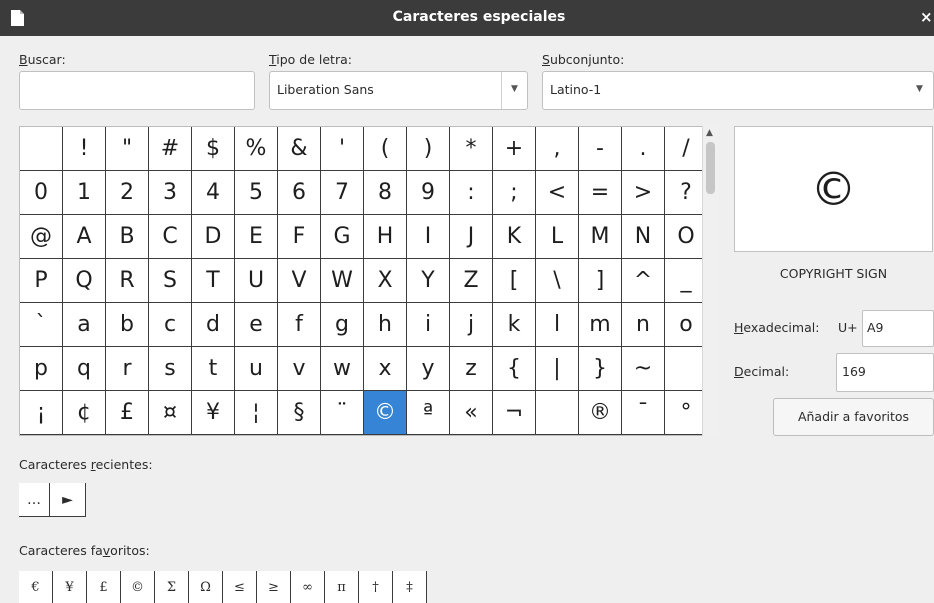 The height and width of the screenshot is (603, 934). Describe the element at coordinates (428, 193) in the screenshot. I see `char-cell: 9` at that location.